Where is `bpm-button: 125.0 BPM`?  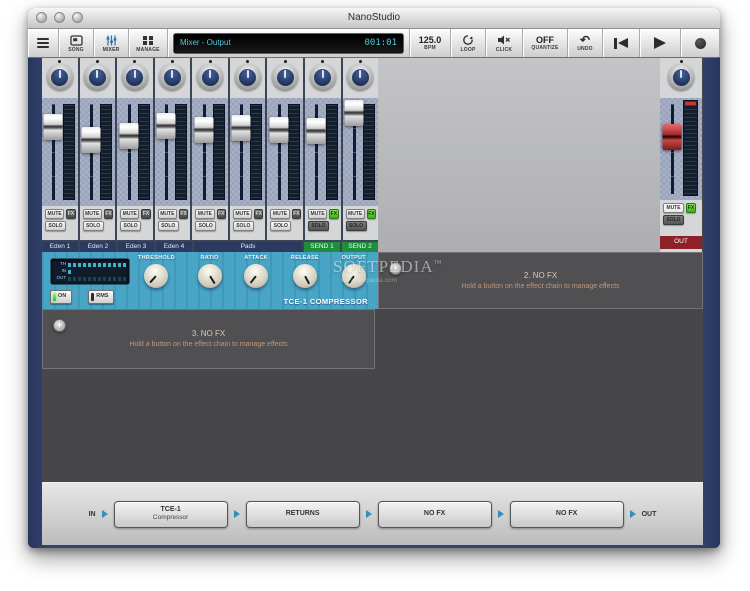
bpm-button: 125.0 BPM is located at coordinates (430, 43).